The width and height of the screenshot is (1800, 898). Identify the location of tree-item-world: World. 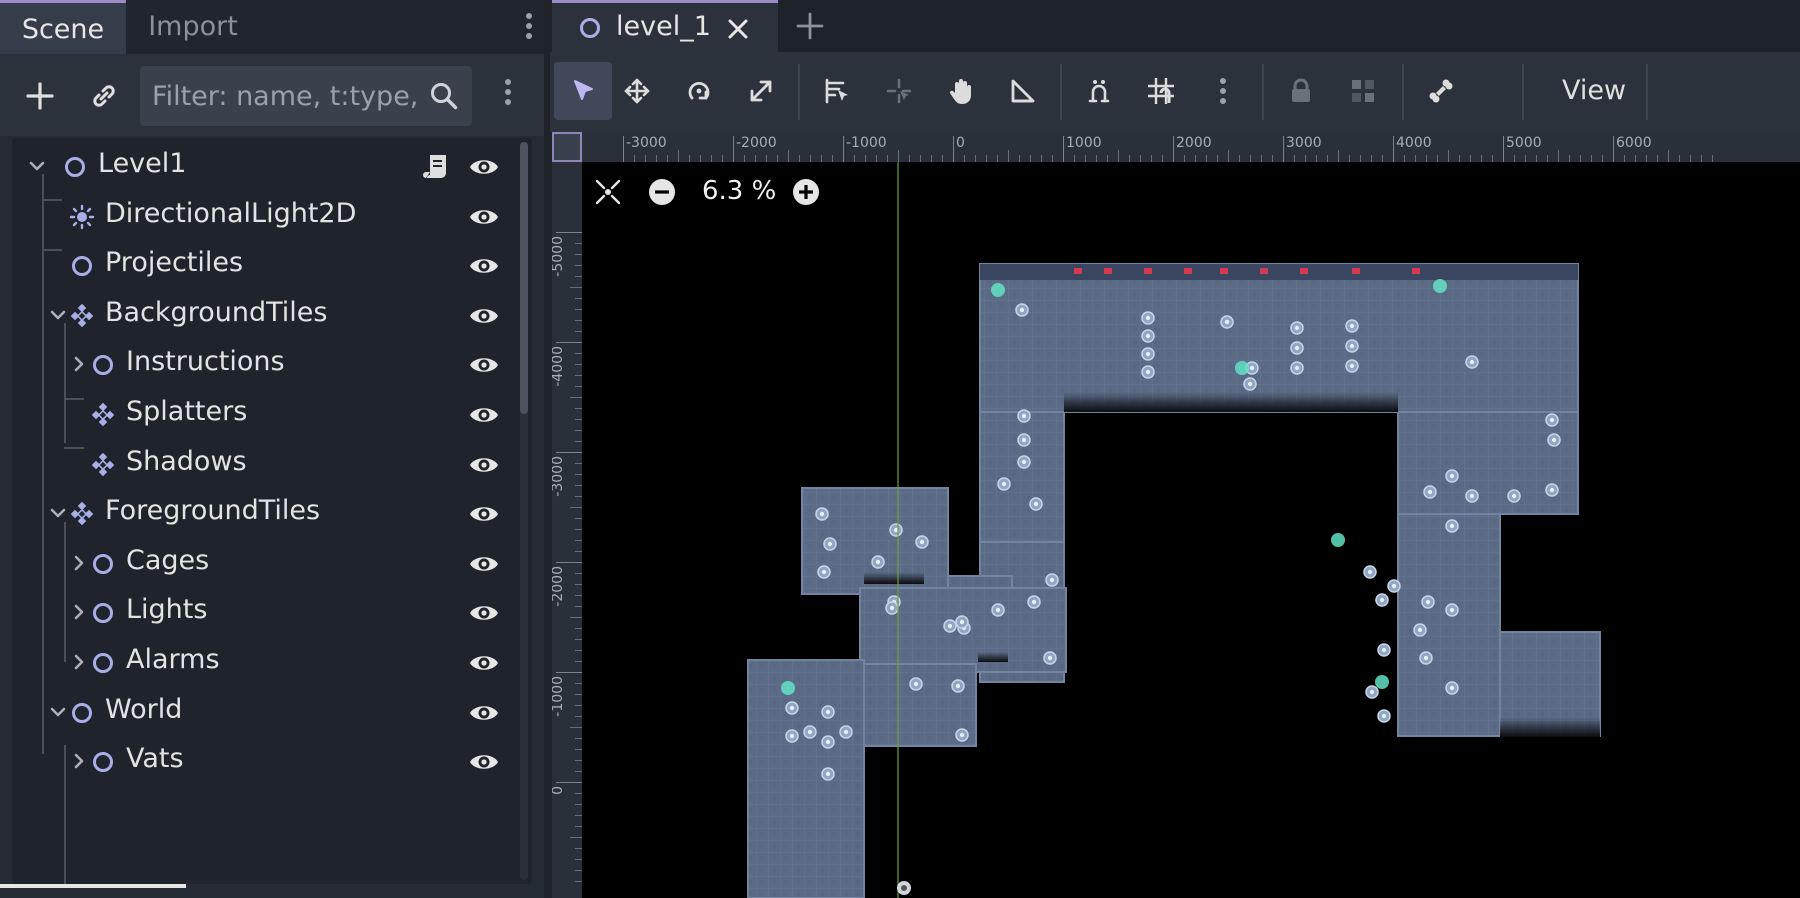
(262, 712).